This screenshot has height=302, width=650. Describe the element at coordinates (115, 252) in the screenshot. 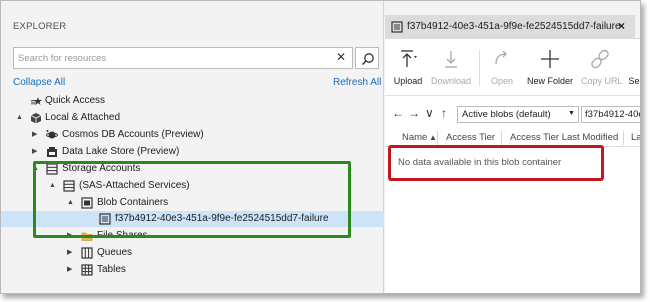

I see `tree-item-label: Queues` at that location.